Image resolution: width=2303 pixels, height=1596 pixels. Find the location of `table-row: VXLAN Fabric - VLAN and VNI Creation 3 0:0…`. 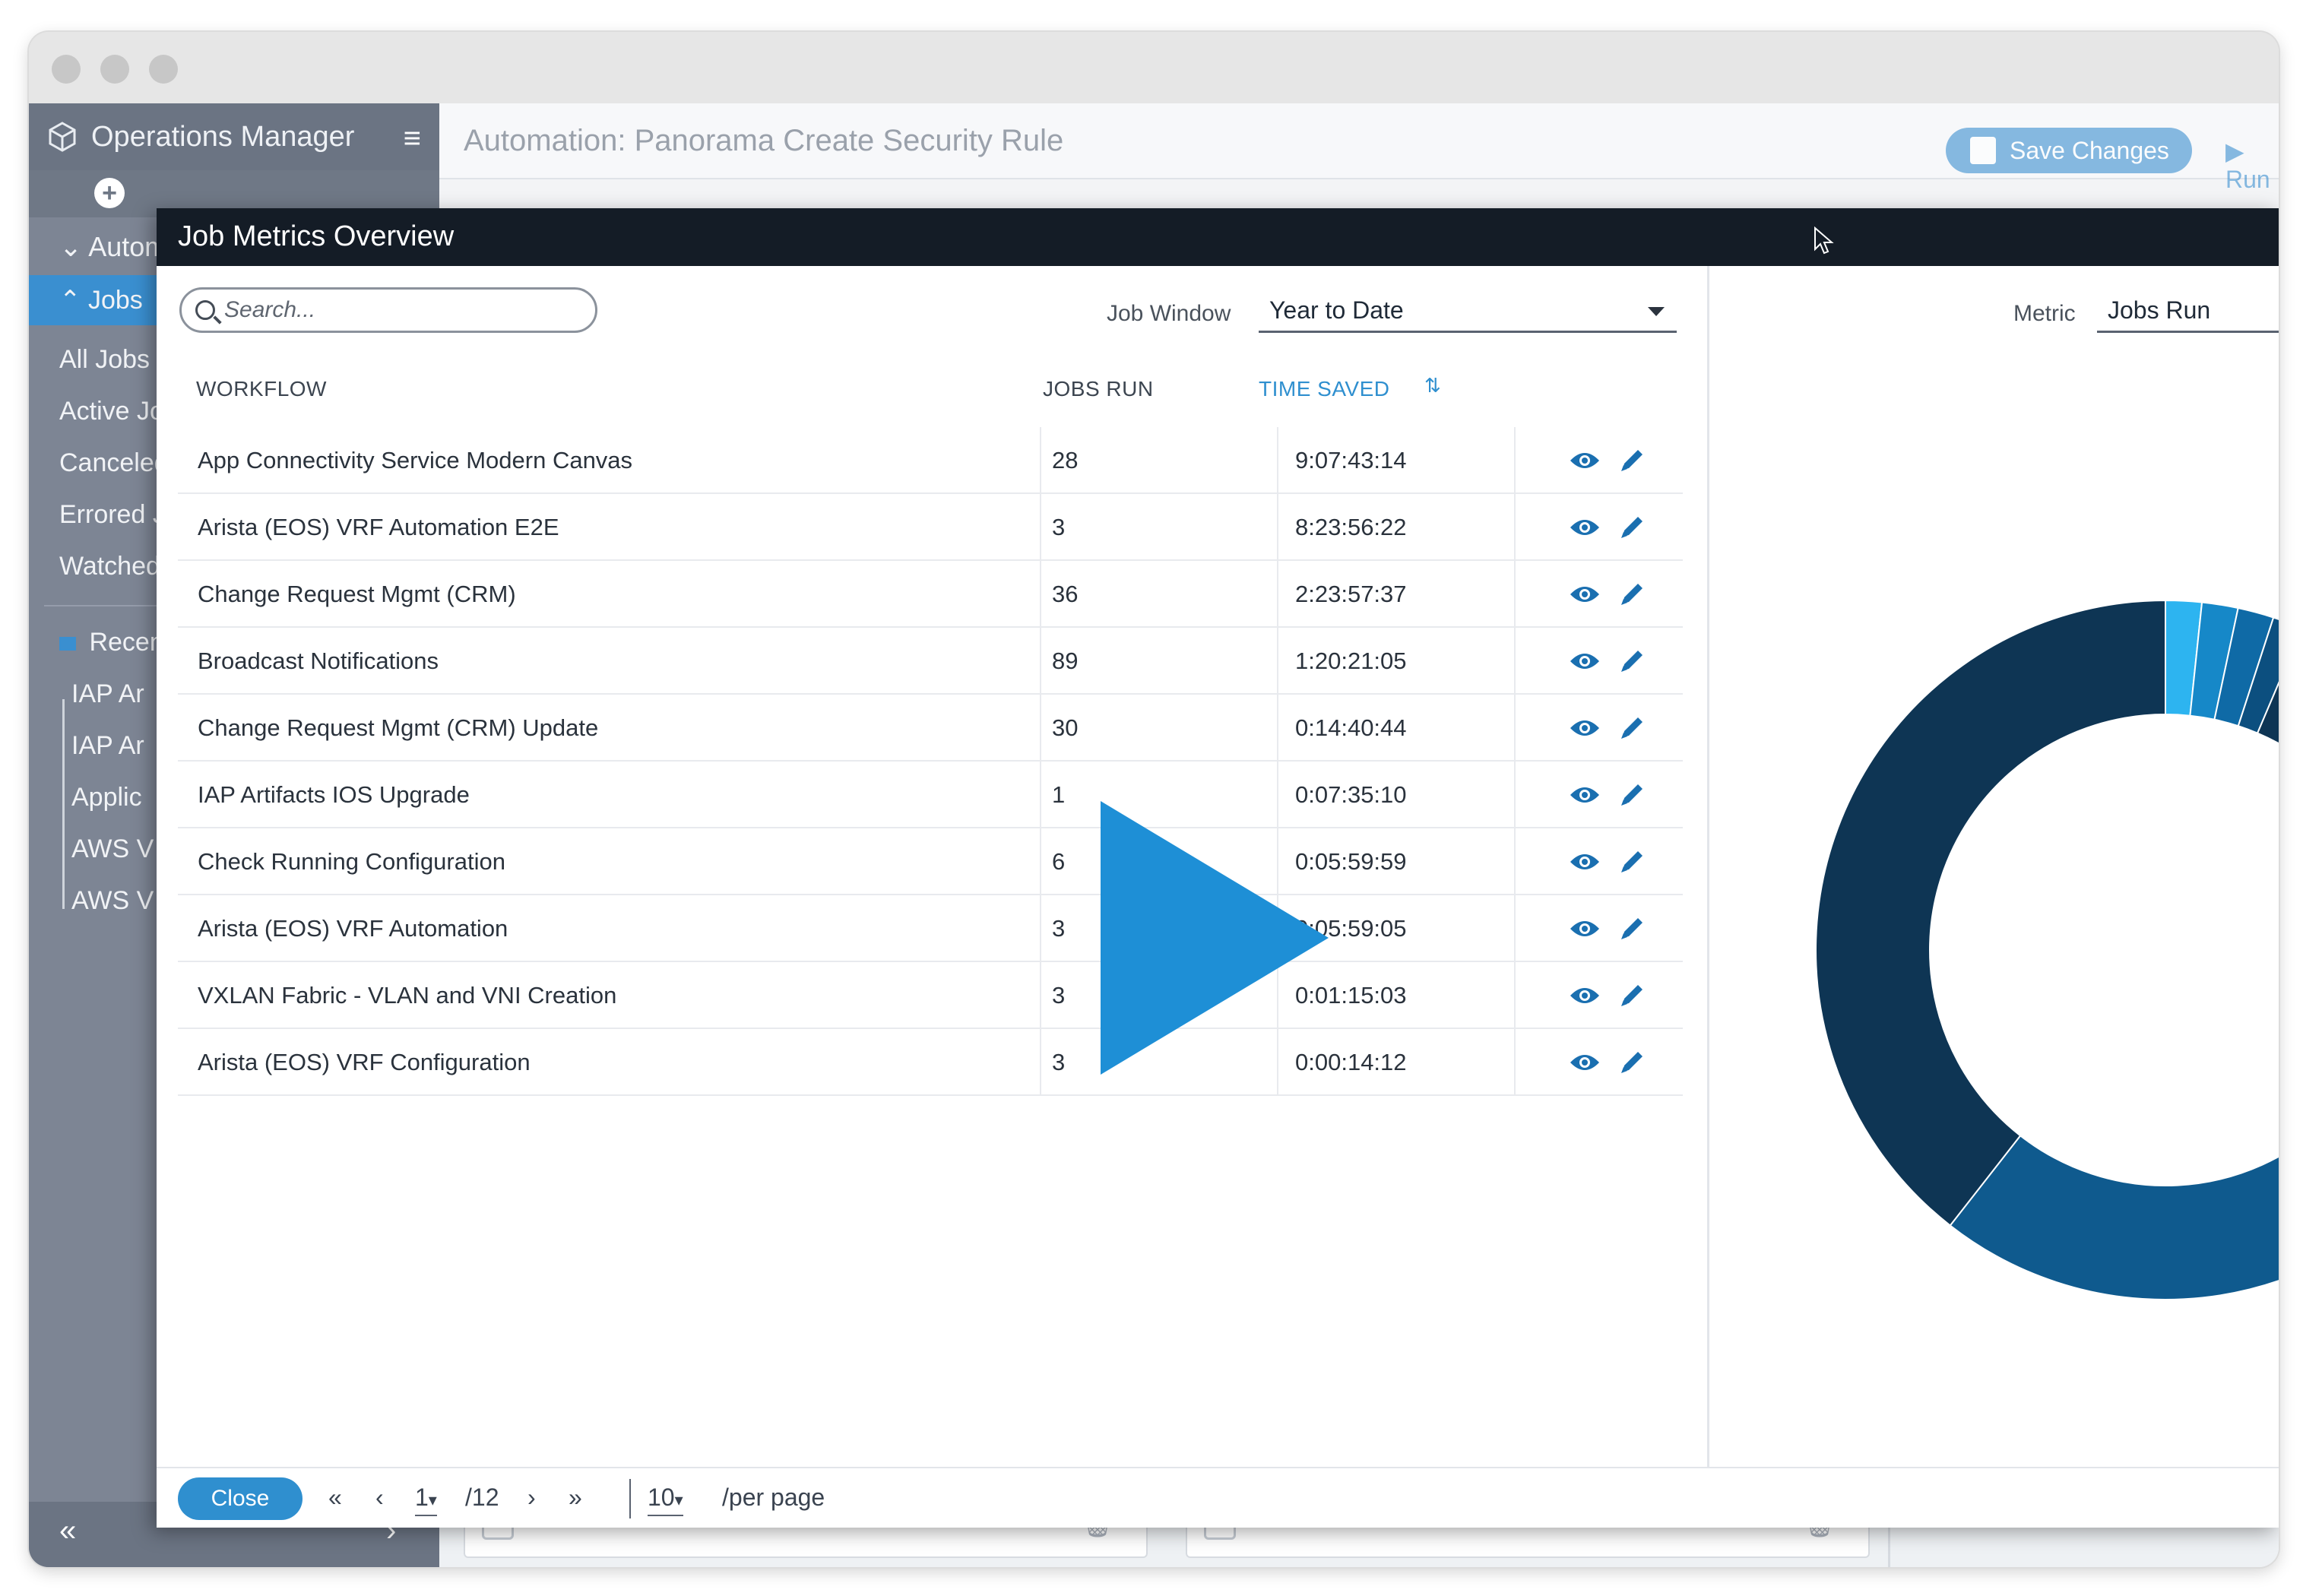

table-row: VXLAN Fabric - VLAN and VNI Creation 3 0:0… is located at coordinates (930, 996).